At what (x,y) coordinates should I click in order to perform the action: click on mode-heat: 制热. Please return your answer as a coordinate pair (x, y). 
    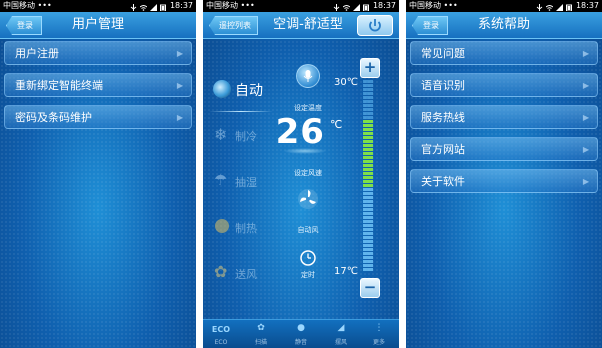
    Looking at the image, I should click on (239, 231).